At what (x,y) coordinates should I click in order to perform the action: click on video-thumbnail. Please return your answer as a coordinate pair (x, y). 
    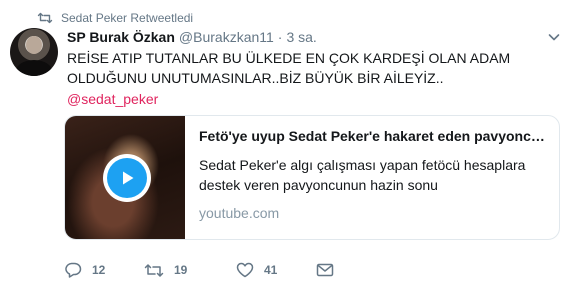
    Looking at the image, I should click on (125, 177).